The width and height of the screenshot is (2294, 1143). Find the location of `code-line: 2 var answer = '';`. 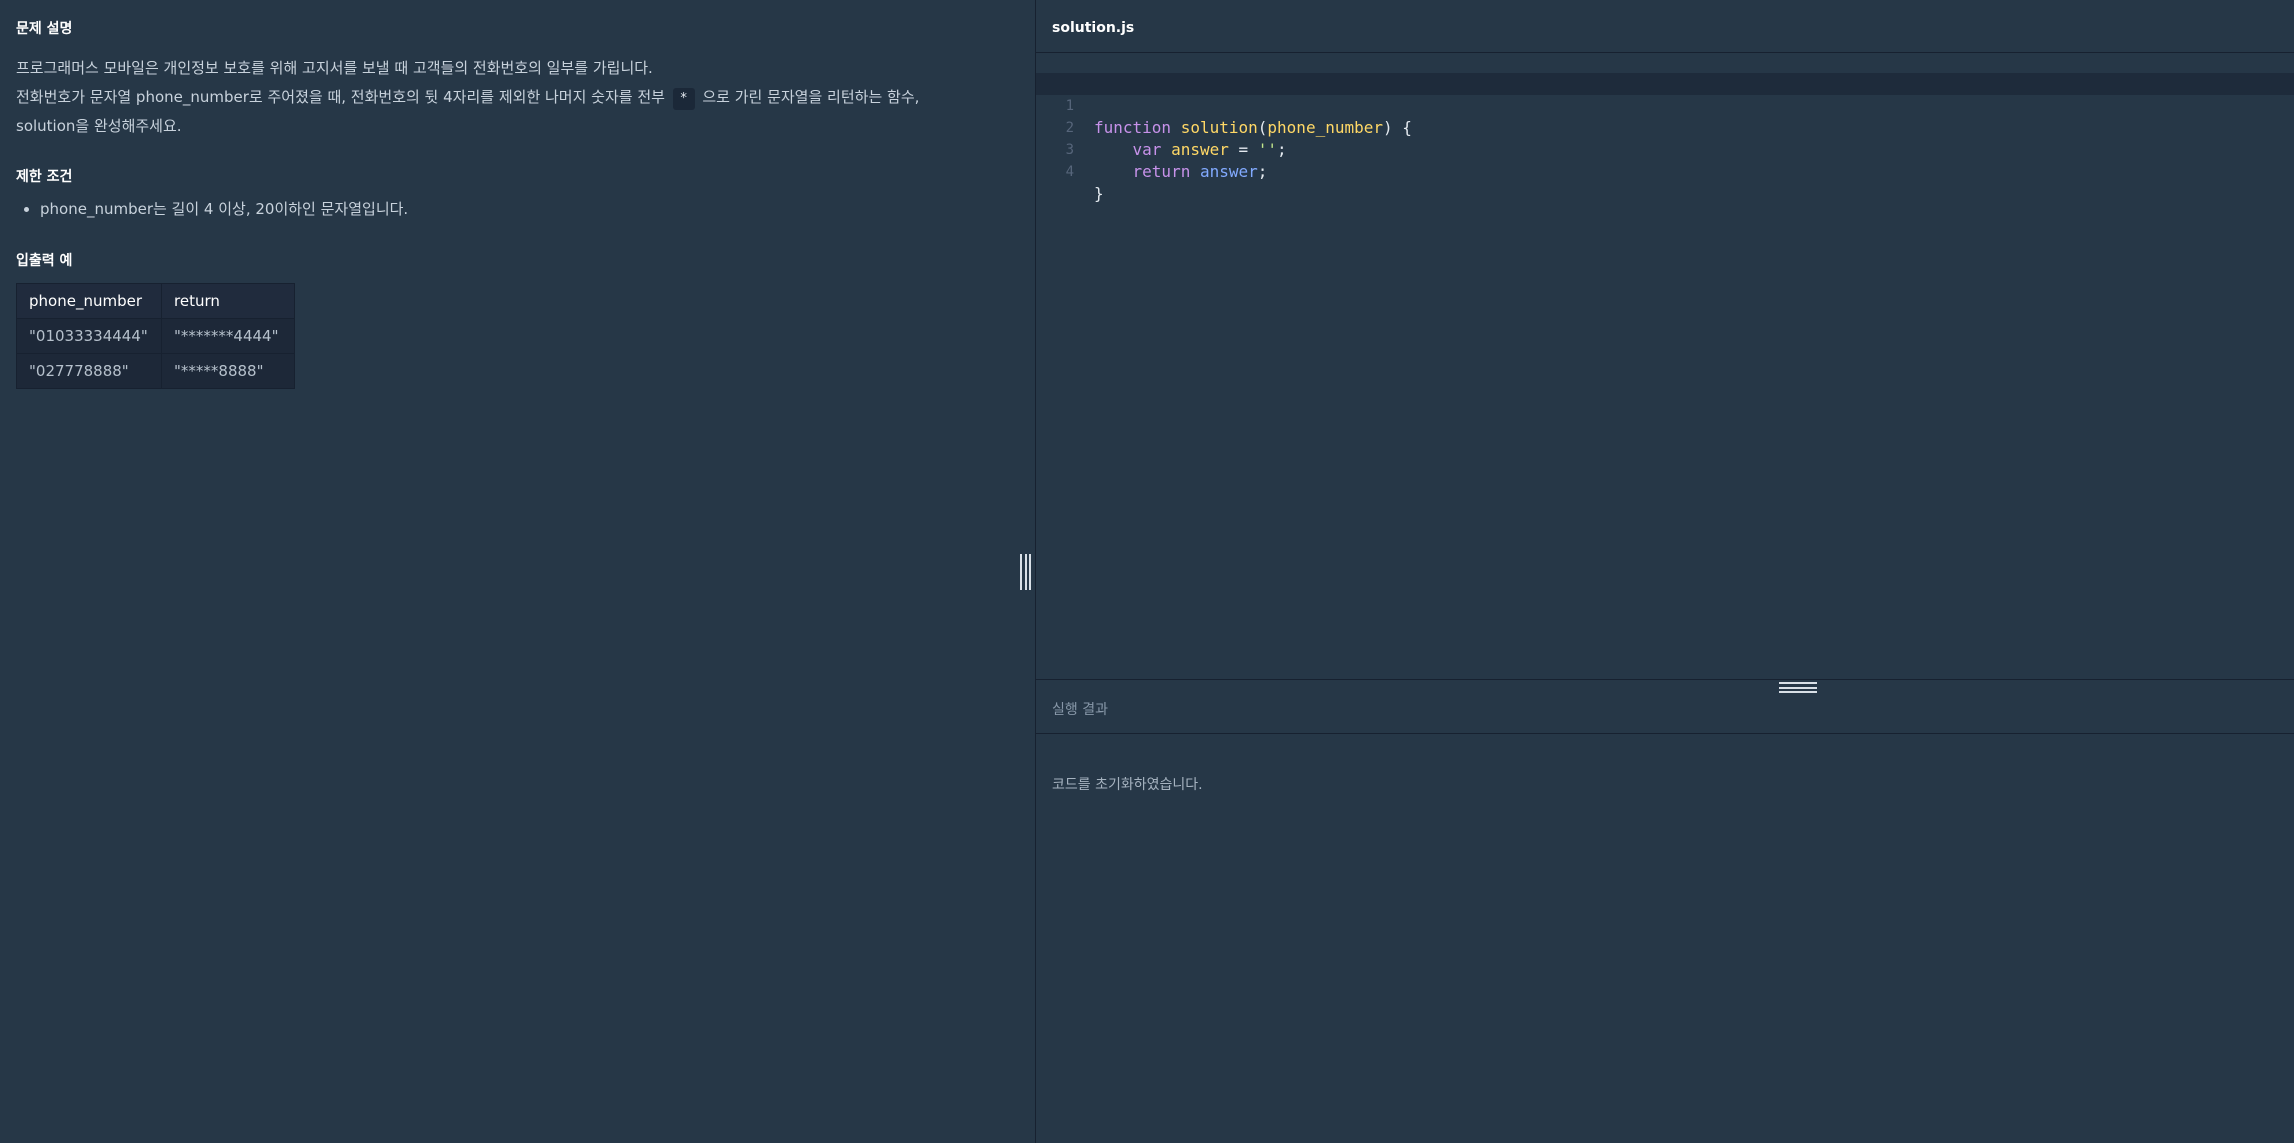

code-line: 2 var answer = ''; is located at coordinates (1665, 127).